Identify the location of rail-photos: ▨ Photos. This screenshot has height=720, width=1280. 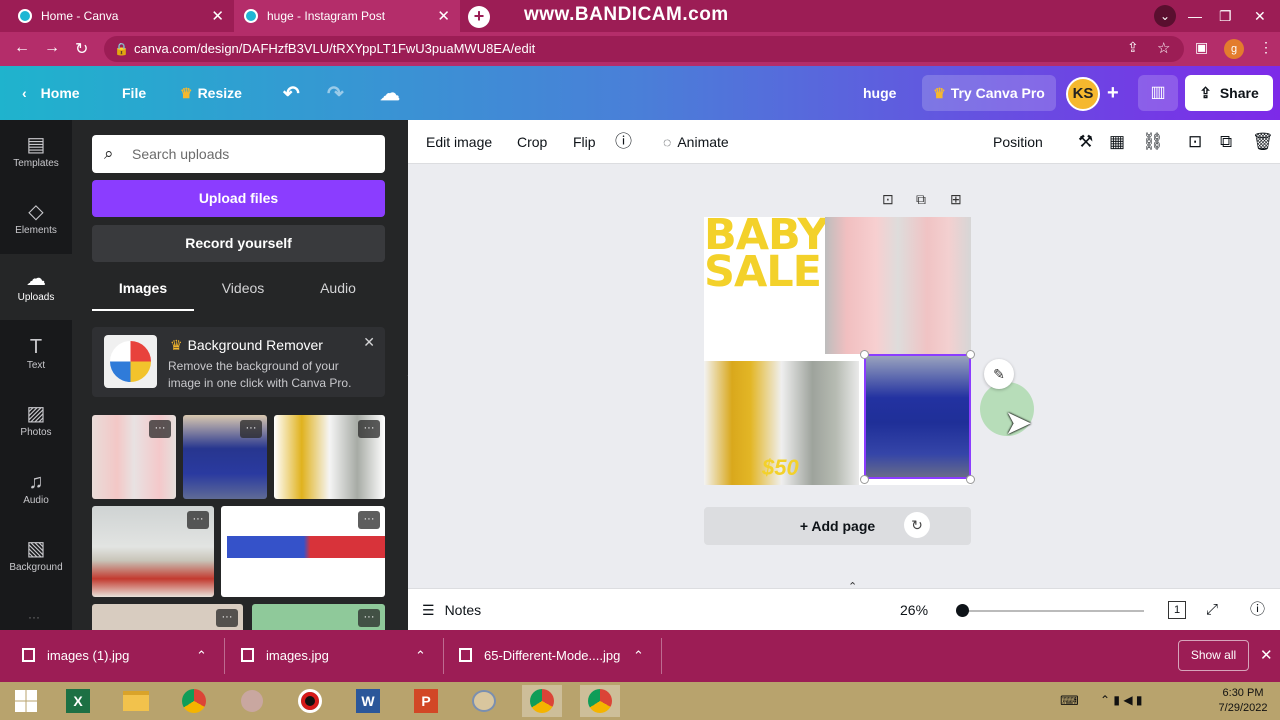
(36, 422).